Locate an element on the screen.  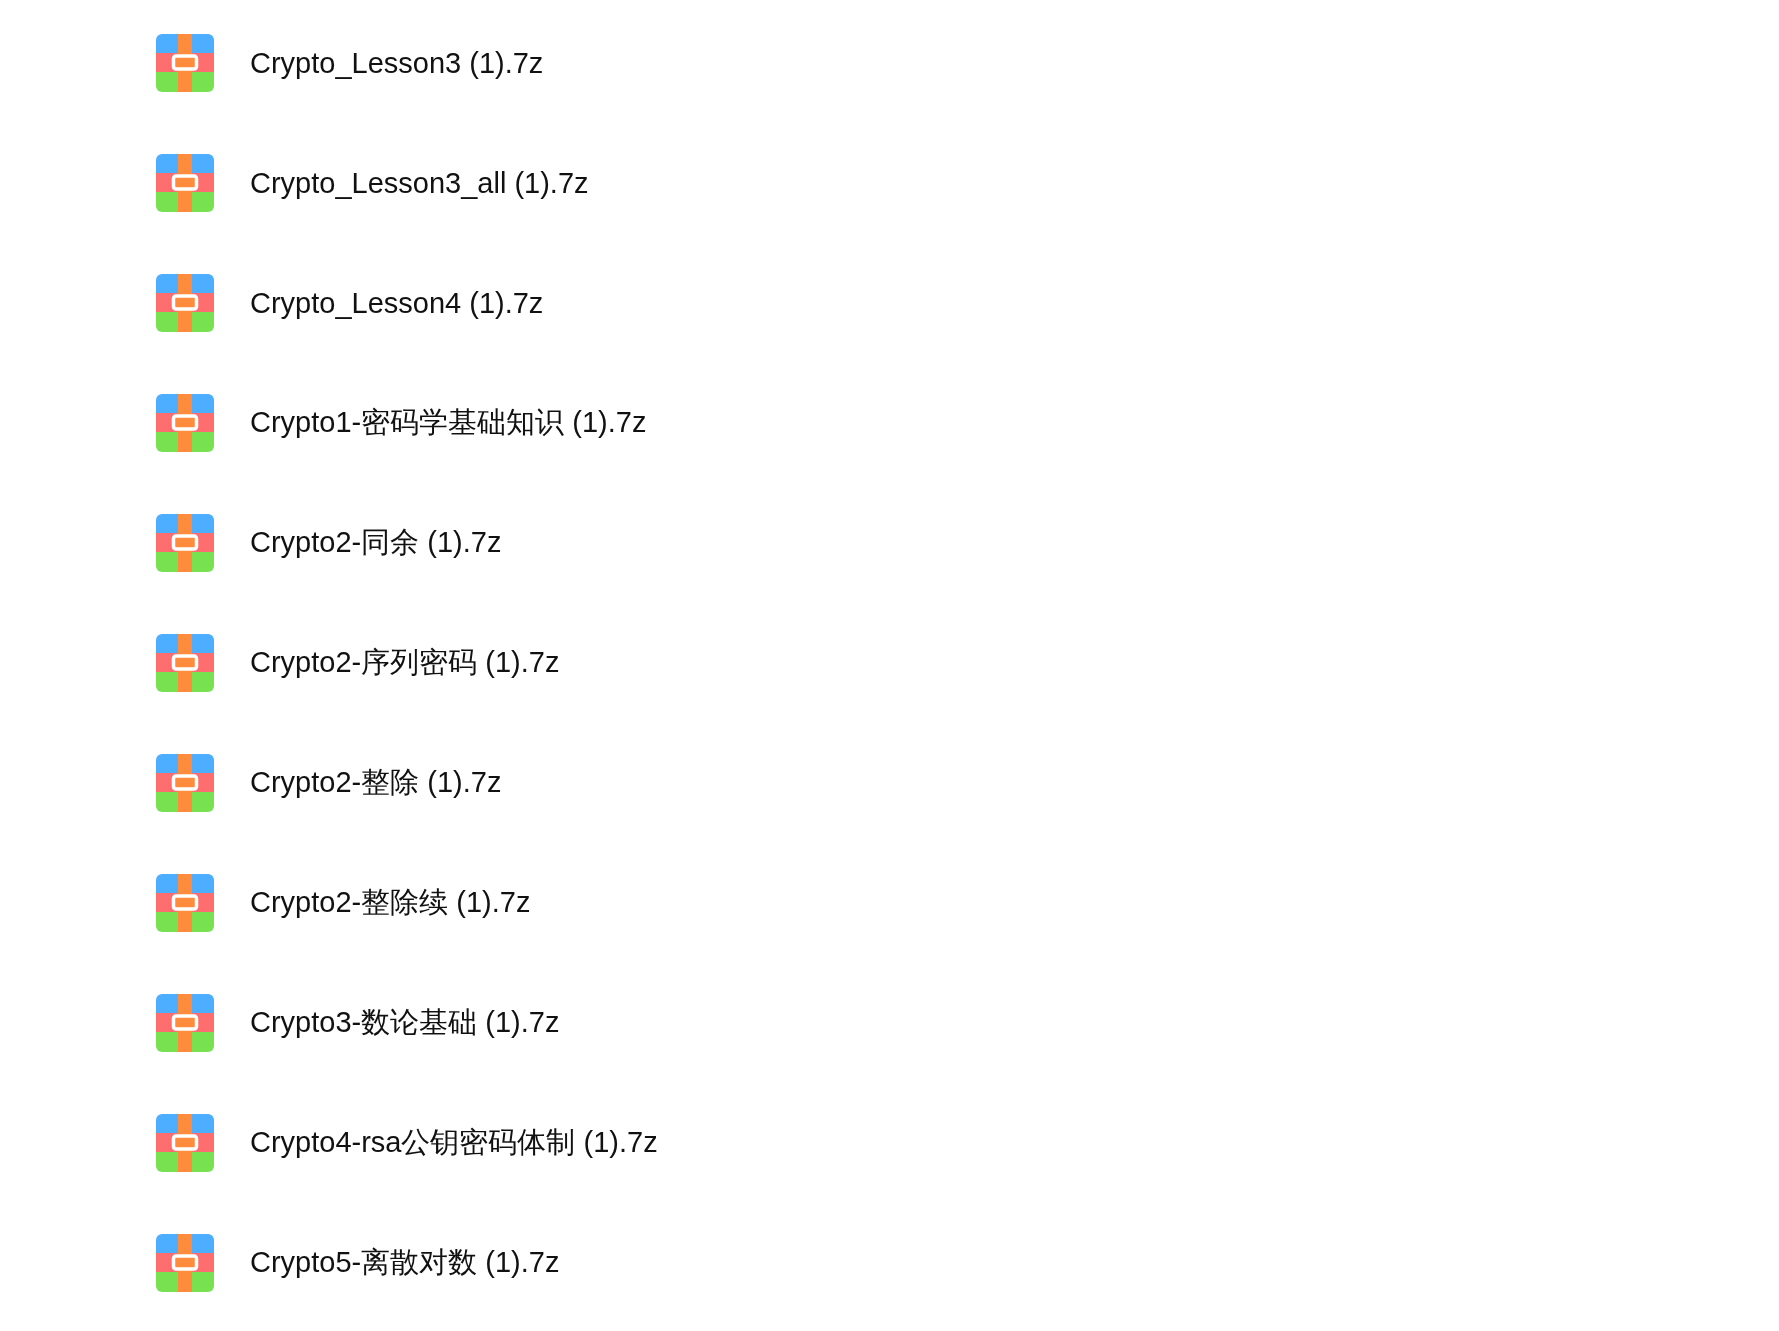
file-name: Crypto2-同余 (1).7z is located at coordinates (376, 543).